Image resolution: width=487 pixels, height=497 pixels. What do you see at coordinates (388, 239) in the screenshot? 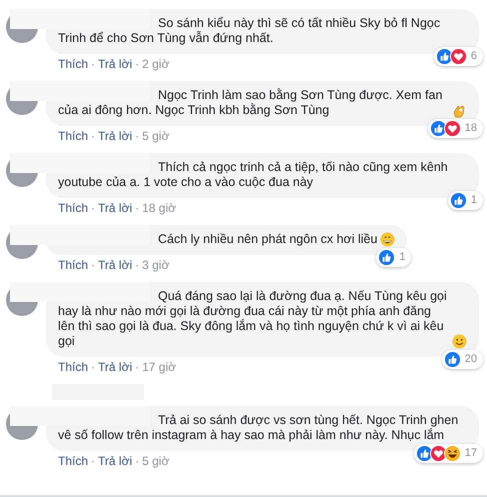
I see `grinning-emoji-icon` at bounding box center [388, 239].